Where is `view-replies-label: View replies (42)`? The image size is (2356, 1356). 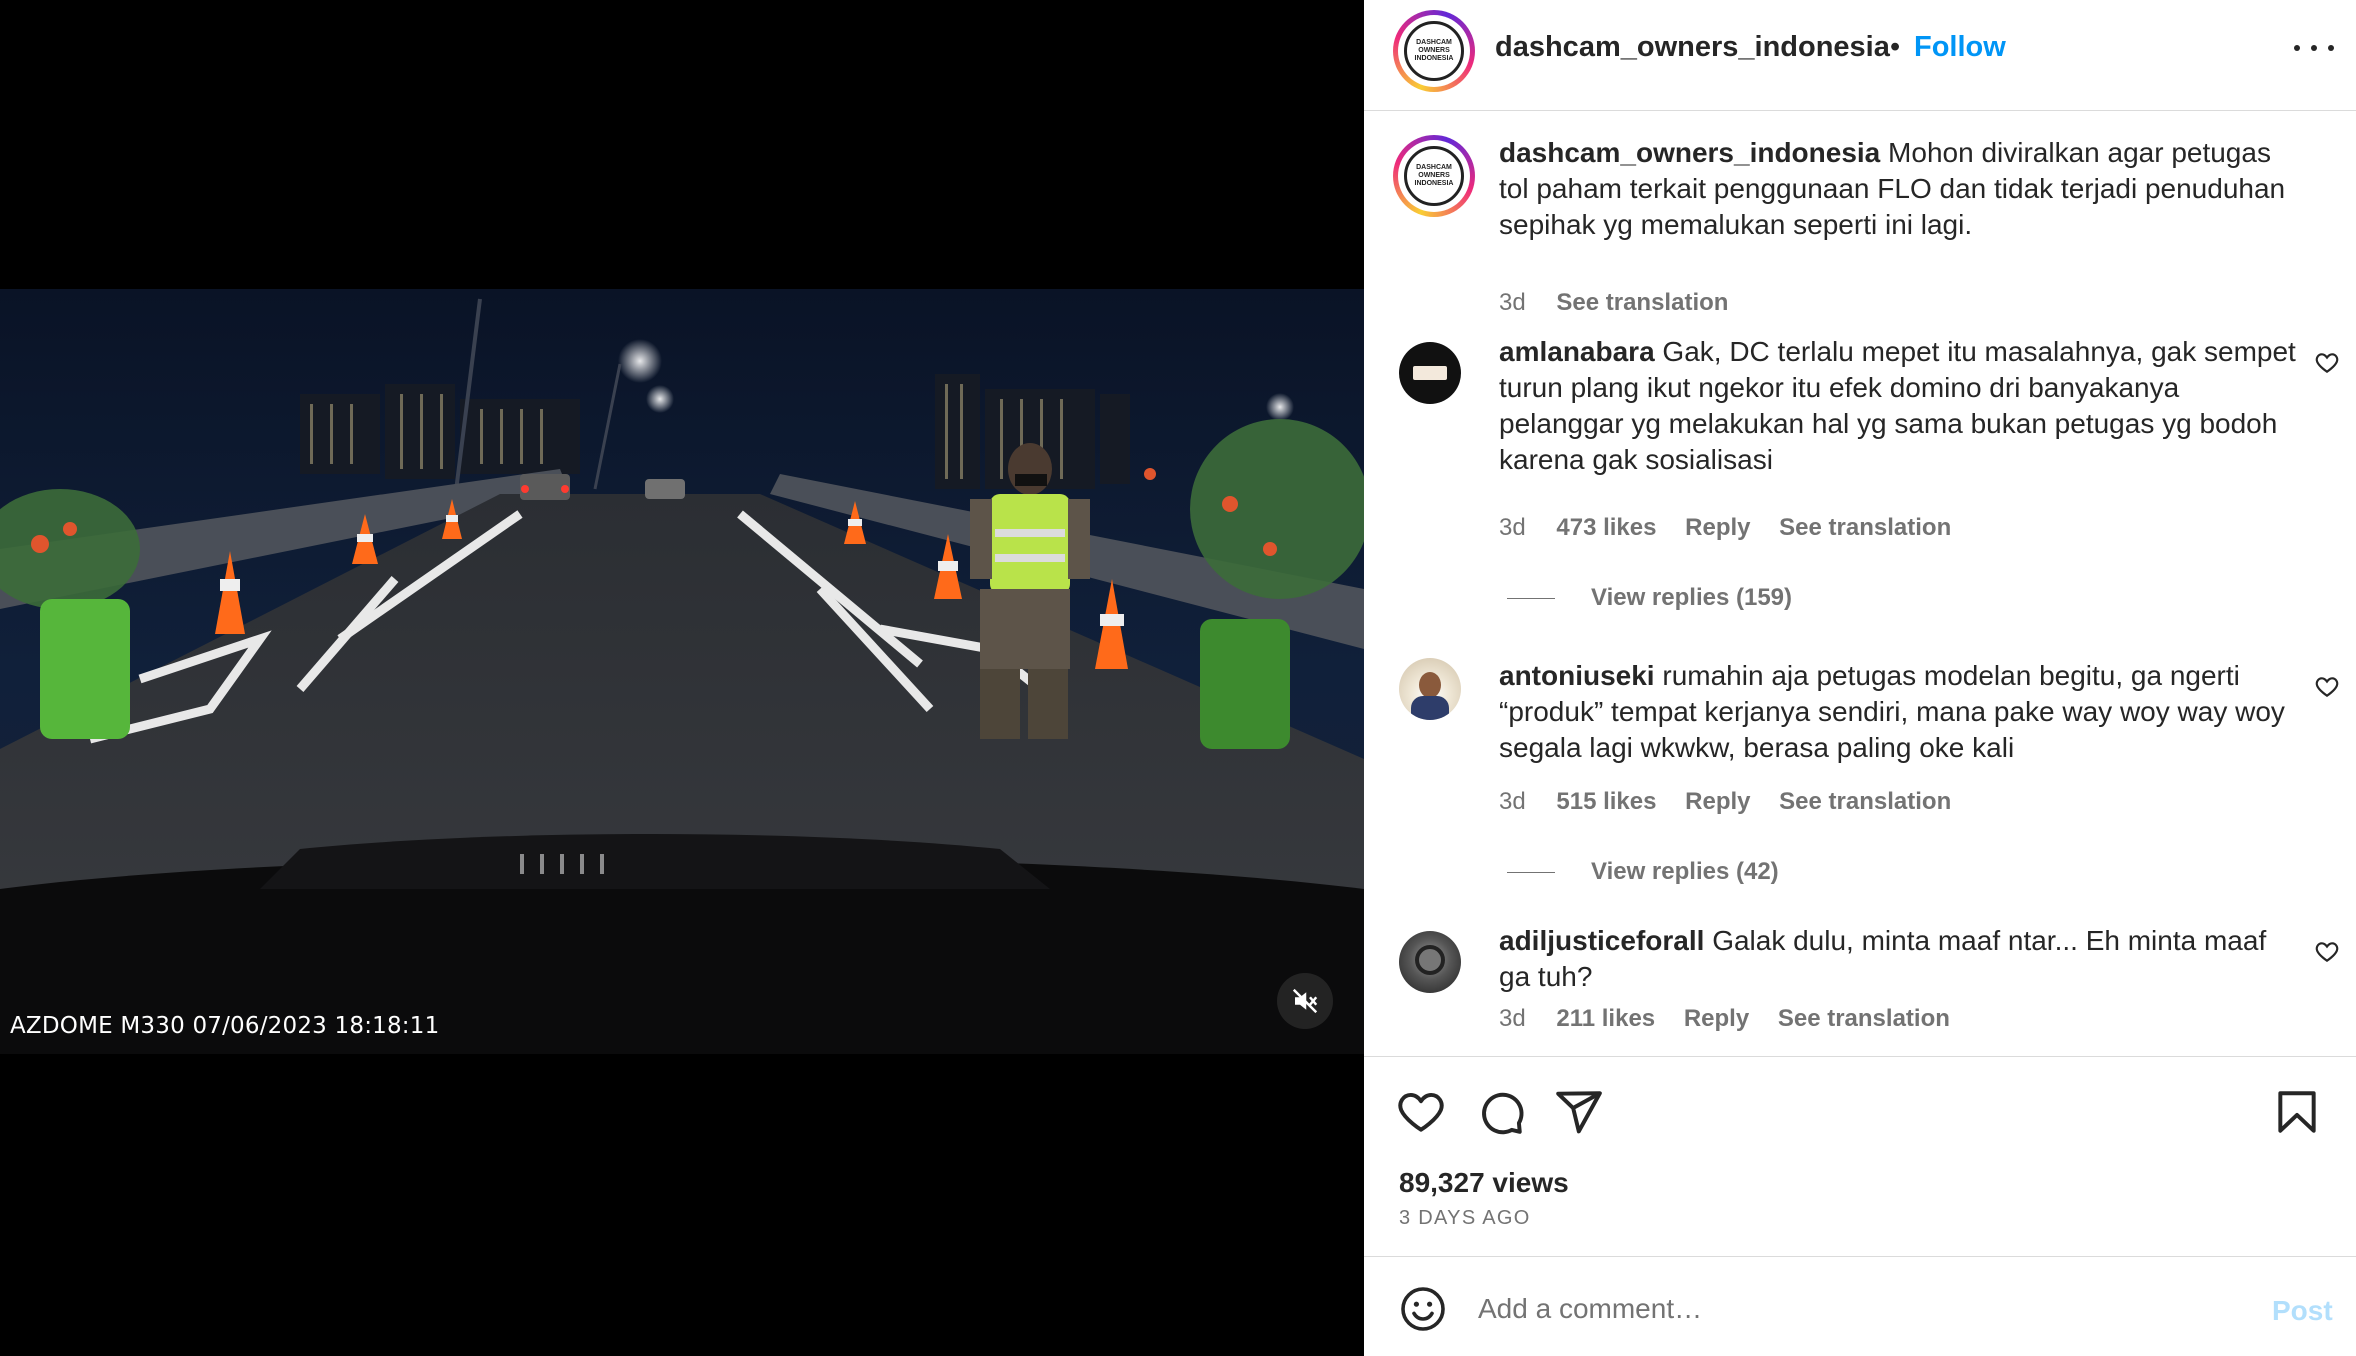
view-replies-label: View replies (42) is located at coordinates (1685, 871).